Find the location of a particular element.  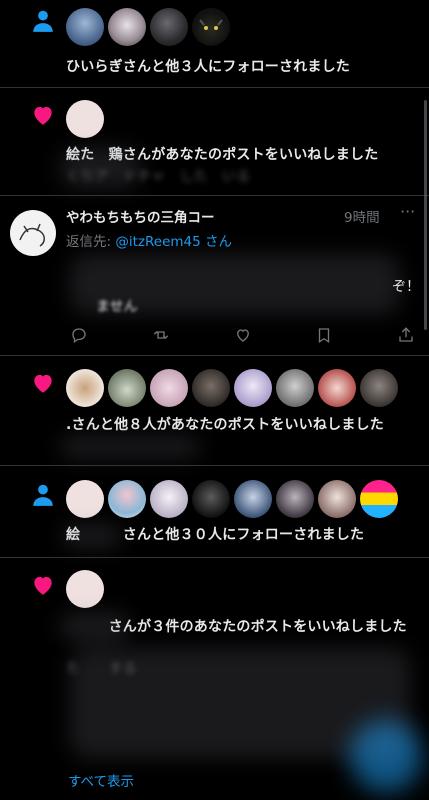

tweet-avatar is located at coordinates (33, 233).